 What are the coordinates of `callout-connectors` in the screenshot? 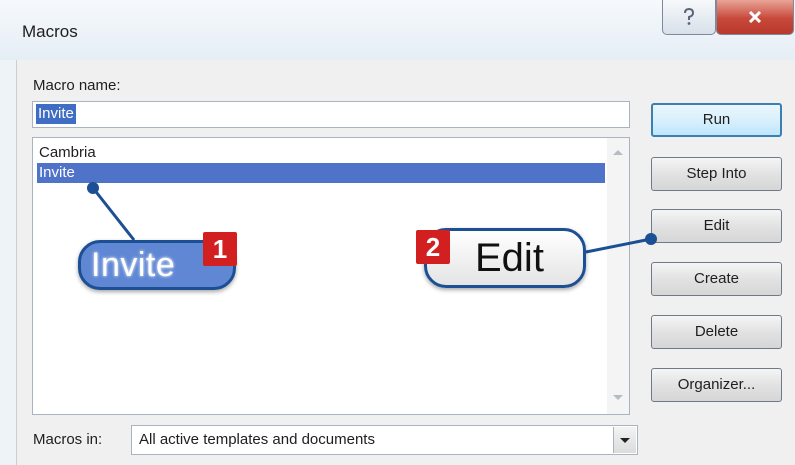 It's located at (372, 218).